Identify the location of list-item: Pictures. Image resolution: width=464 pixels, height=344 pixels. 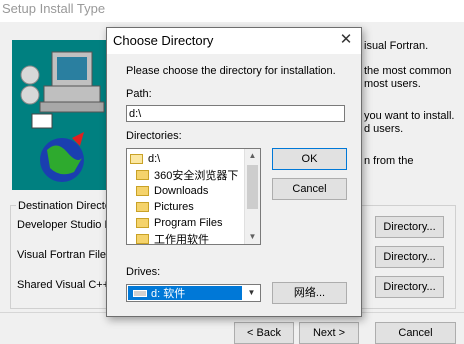
(165, 207).